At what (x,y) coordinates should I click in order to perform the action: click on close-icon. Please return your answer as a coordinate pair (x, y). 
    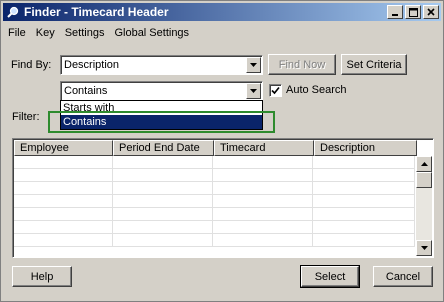
    Looking at the image, I should click on (431, 12).